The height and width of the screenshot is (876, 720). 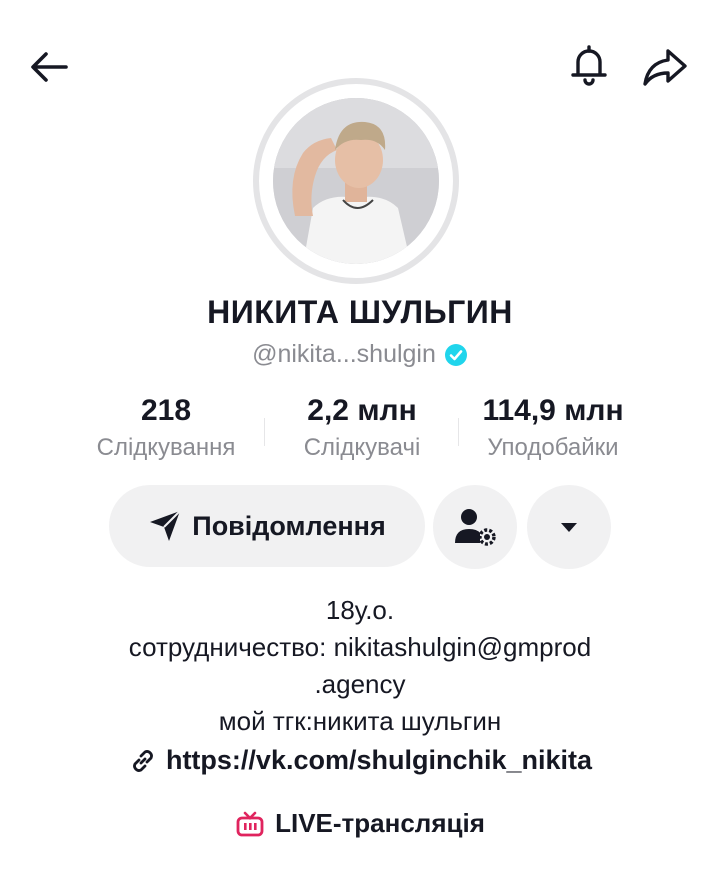 I want to click on link-icon, so click(x=143, y=760).